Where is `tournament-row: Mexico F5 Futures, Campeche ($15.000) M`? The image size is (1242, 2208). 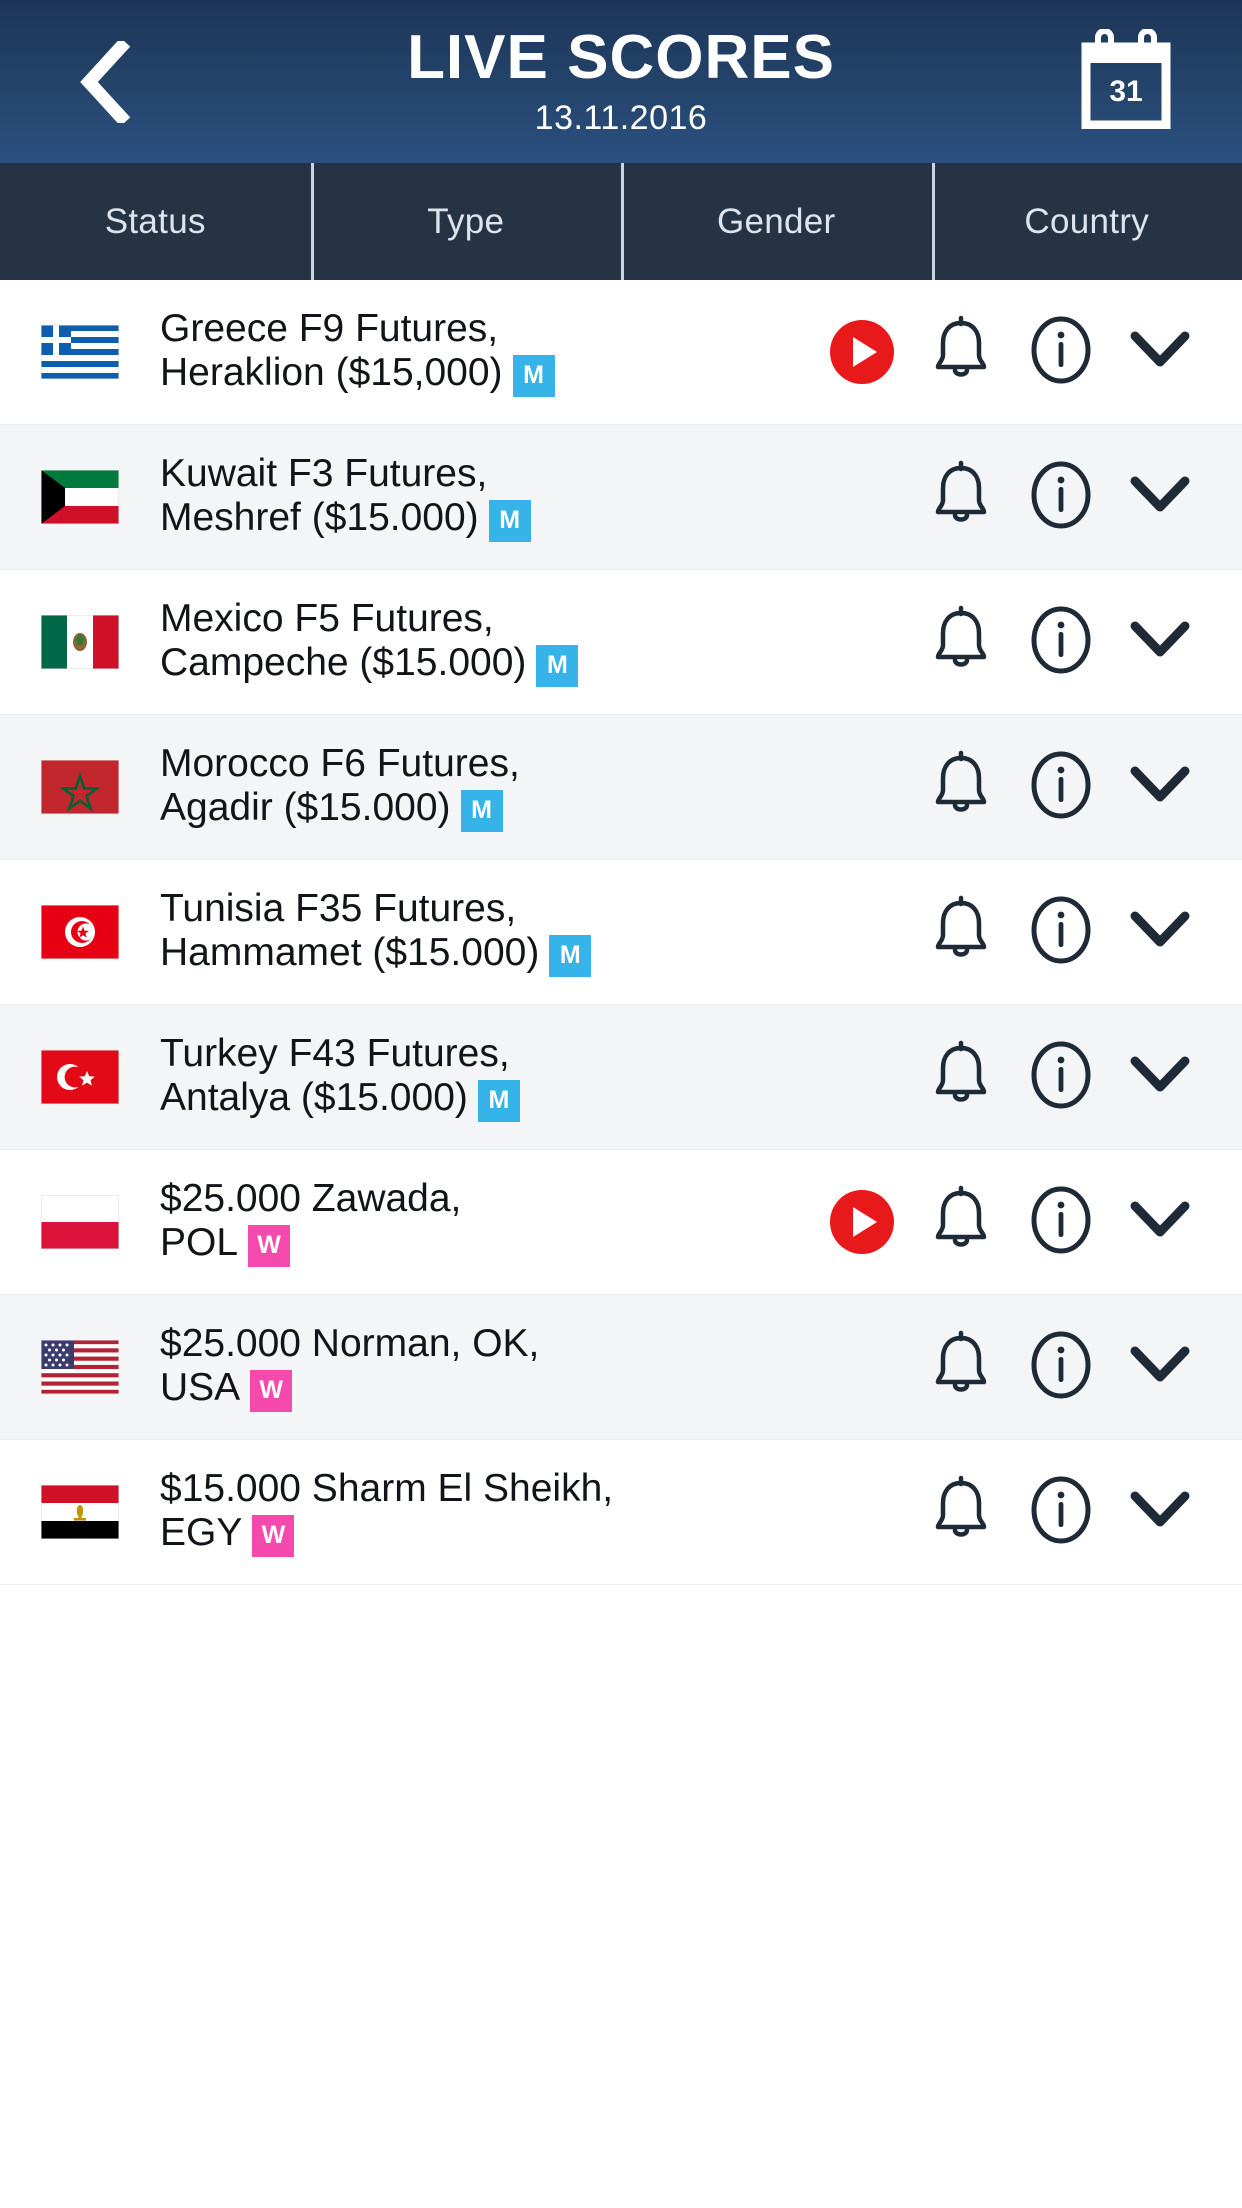
tournament-row: Mexico F5 Futures, Campeche ($15.000) M is located at coordinates (621, 642).